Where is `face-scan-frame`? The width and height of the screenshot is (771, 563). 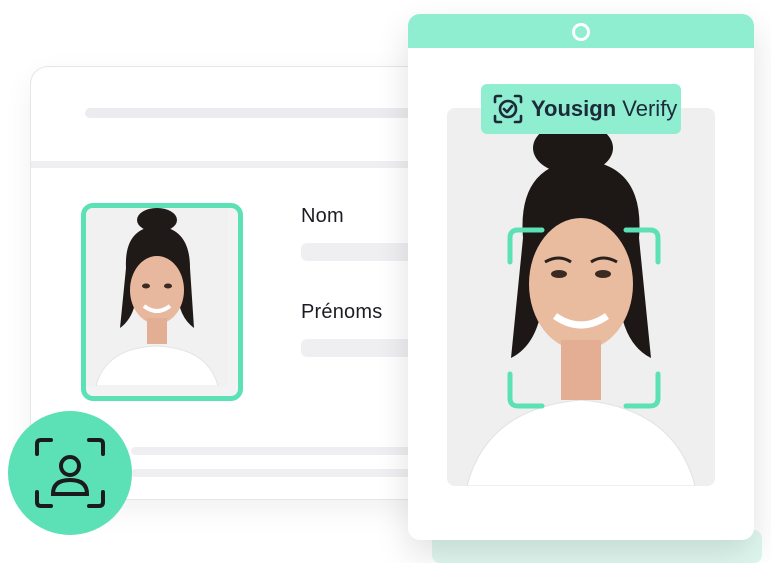
face-scan-frame is located at coordinates (584, 318).